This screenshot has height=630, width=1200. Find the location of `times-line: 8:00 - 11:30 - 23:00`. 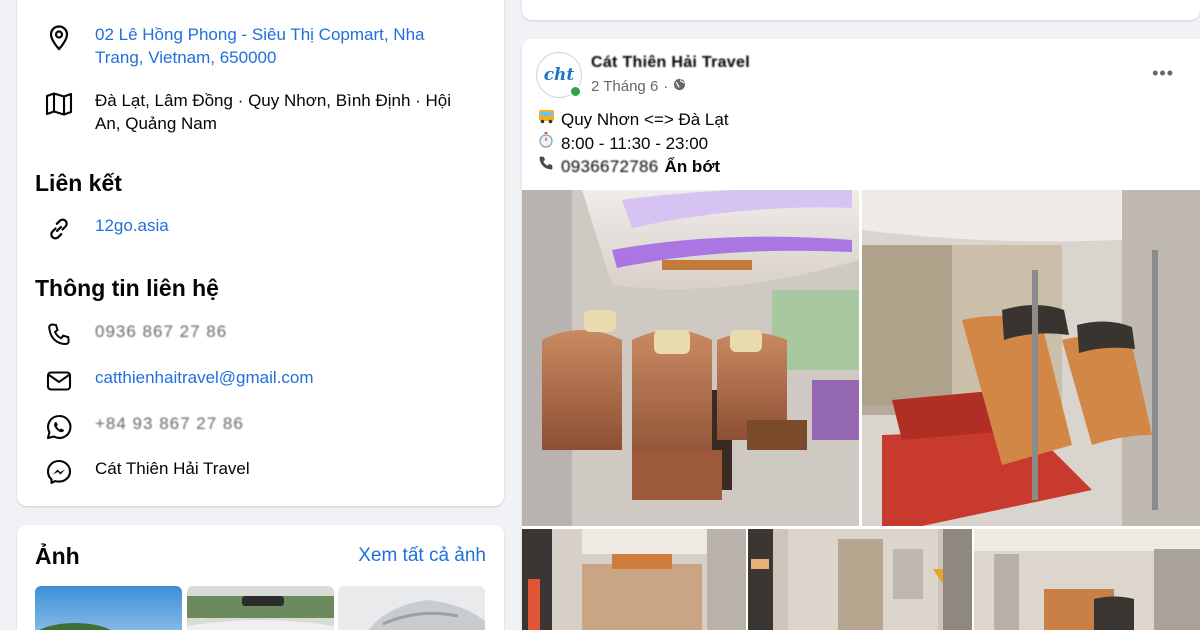

times-line: 8:00 - 11:30 - 23:00 is located at coordinates (633, 143).